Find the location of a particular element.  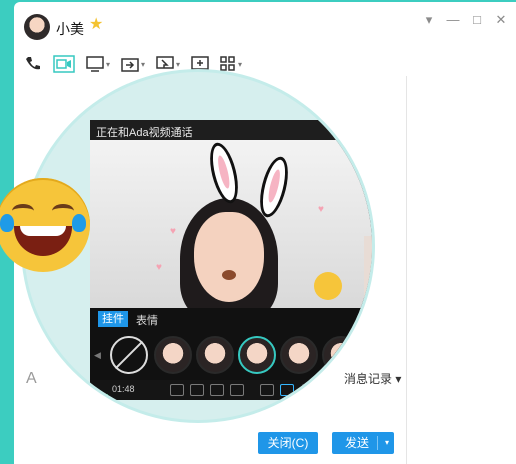

remote-desktop-icon: ▾ is located at coordinates (168, 64).